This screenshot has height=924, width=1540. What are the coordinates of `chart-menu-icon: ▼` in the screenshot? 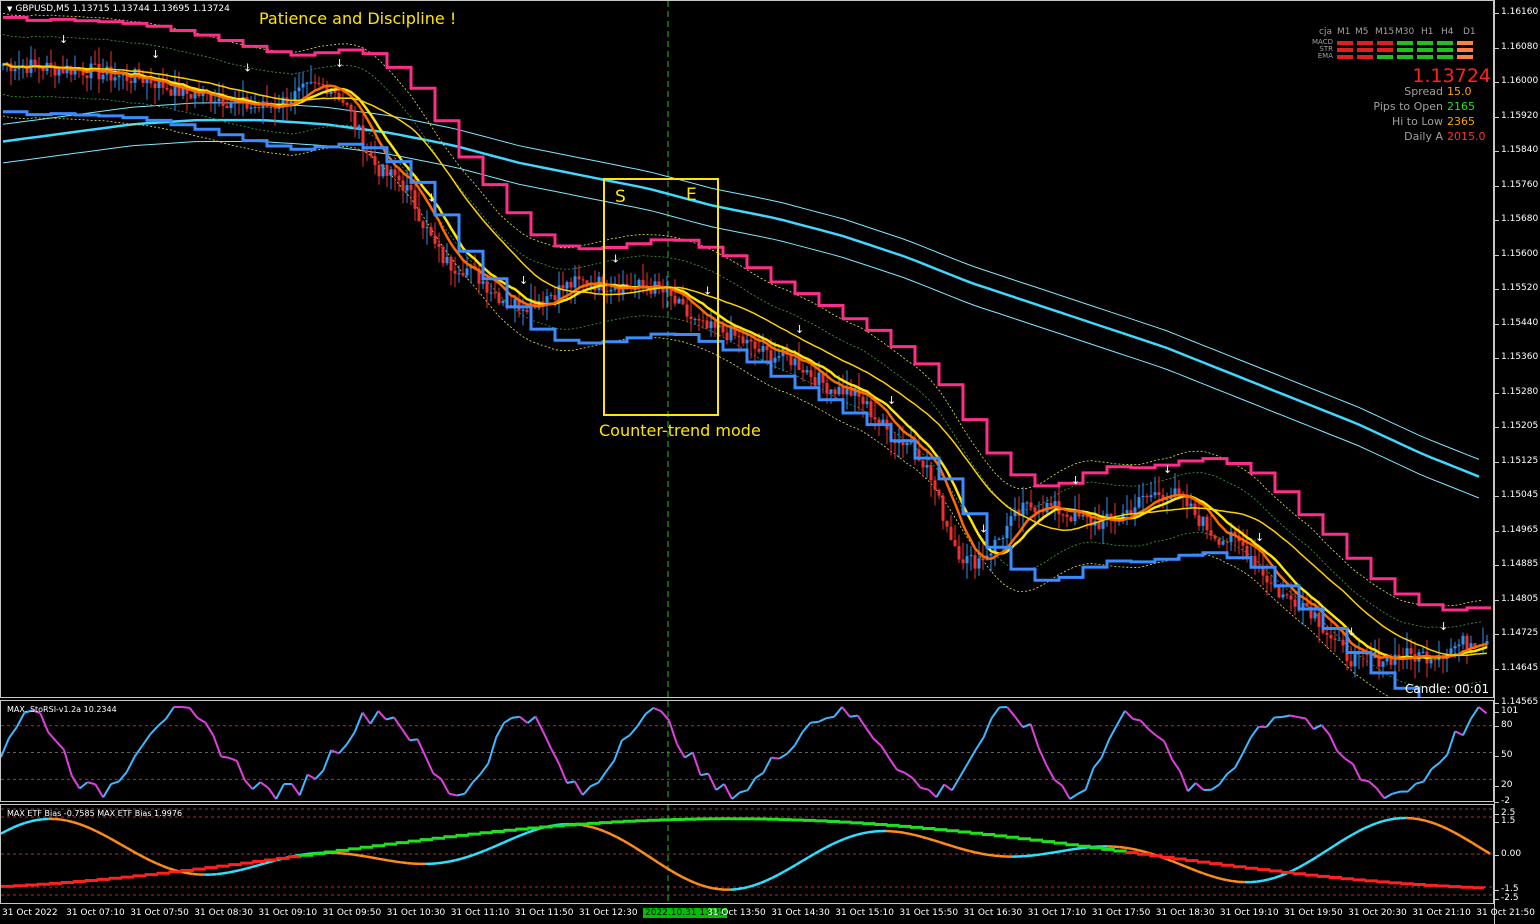 It's located at (9, 9).